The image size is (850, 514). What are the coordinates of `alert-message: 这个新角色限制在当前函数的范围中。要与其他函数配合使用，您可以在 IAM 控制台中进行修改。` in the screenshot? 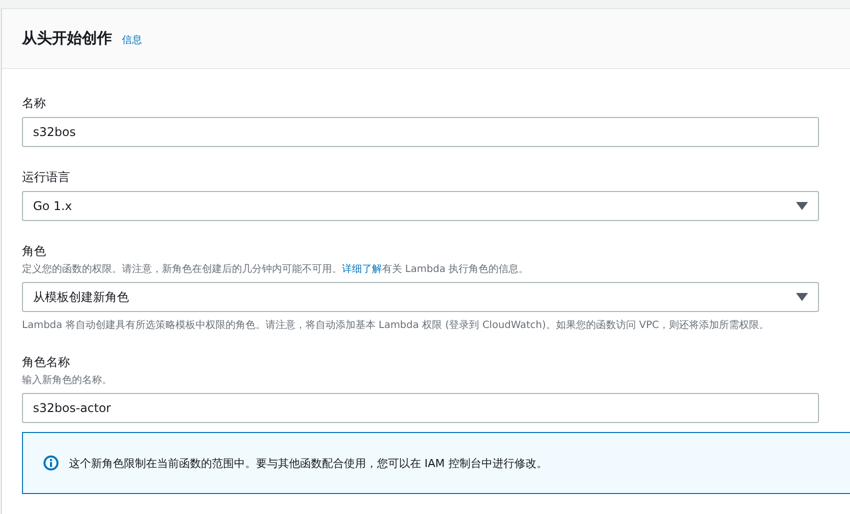 It's located at (308, 463).